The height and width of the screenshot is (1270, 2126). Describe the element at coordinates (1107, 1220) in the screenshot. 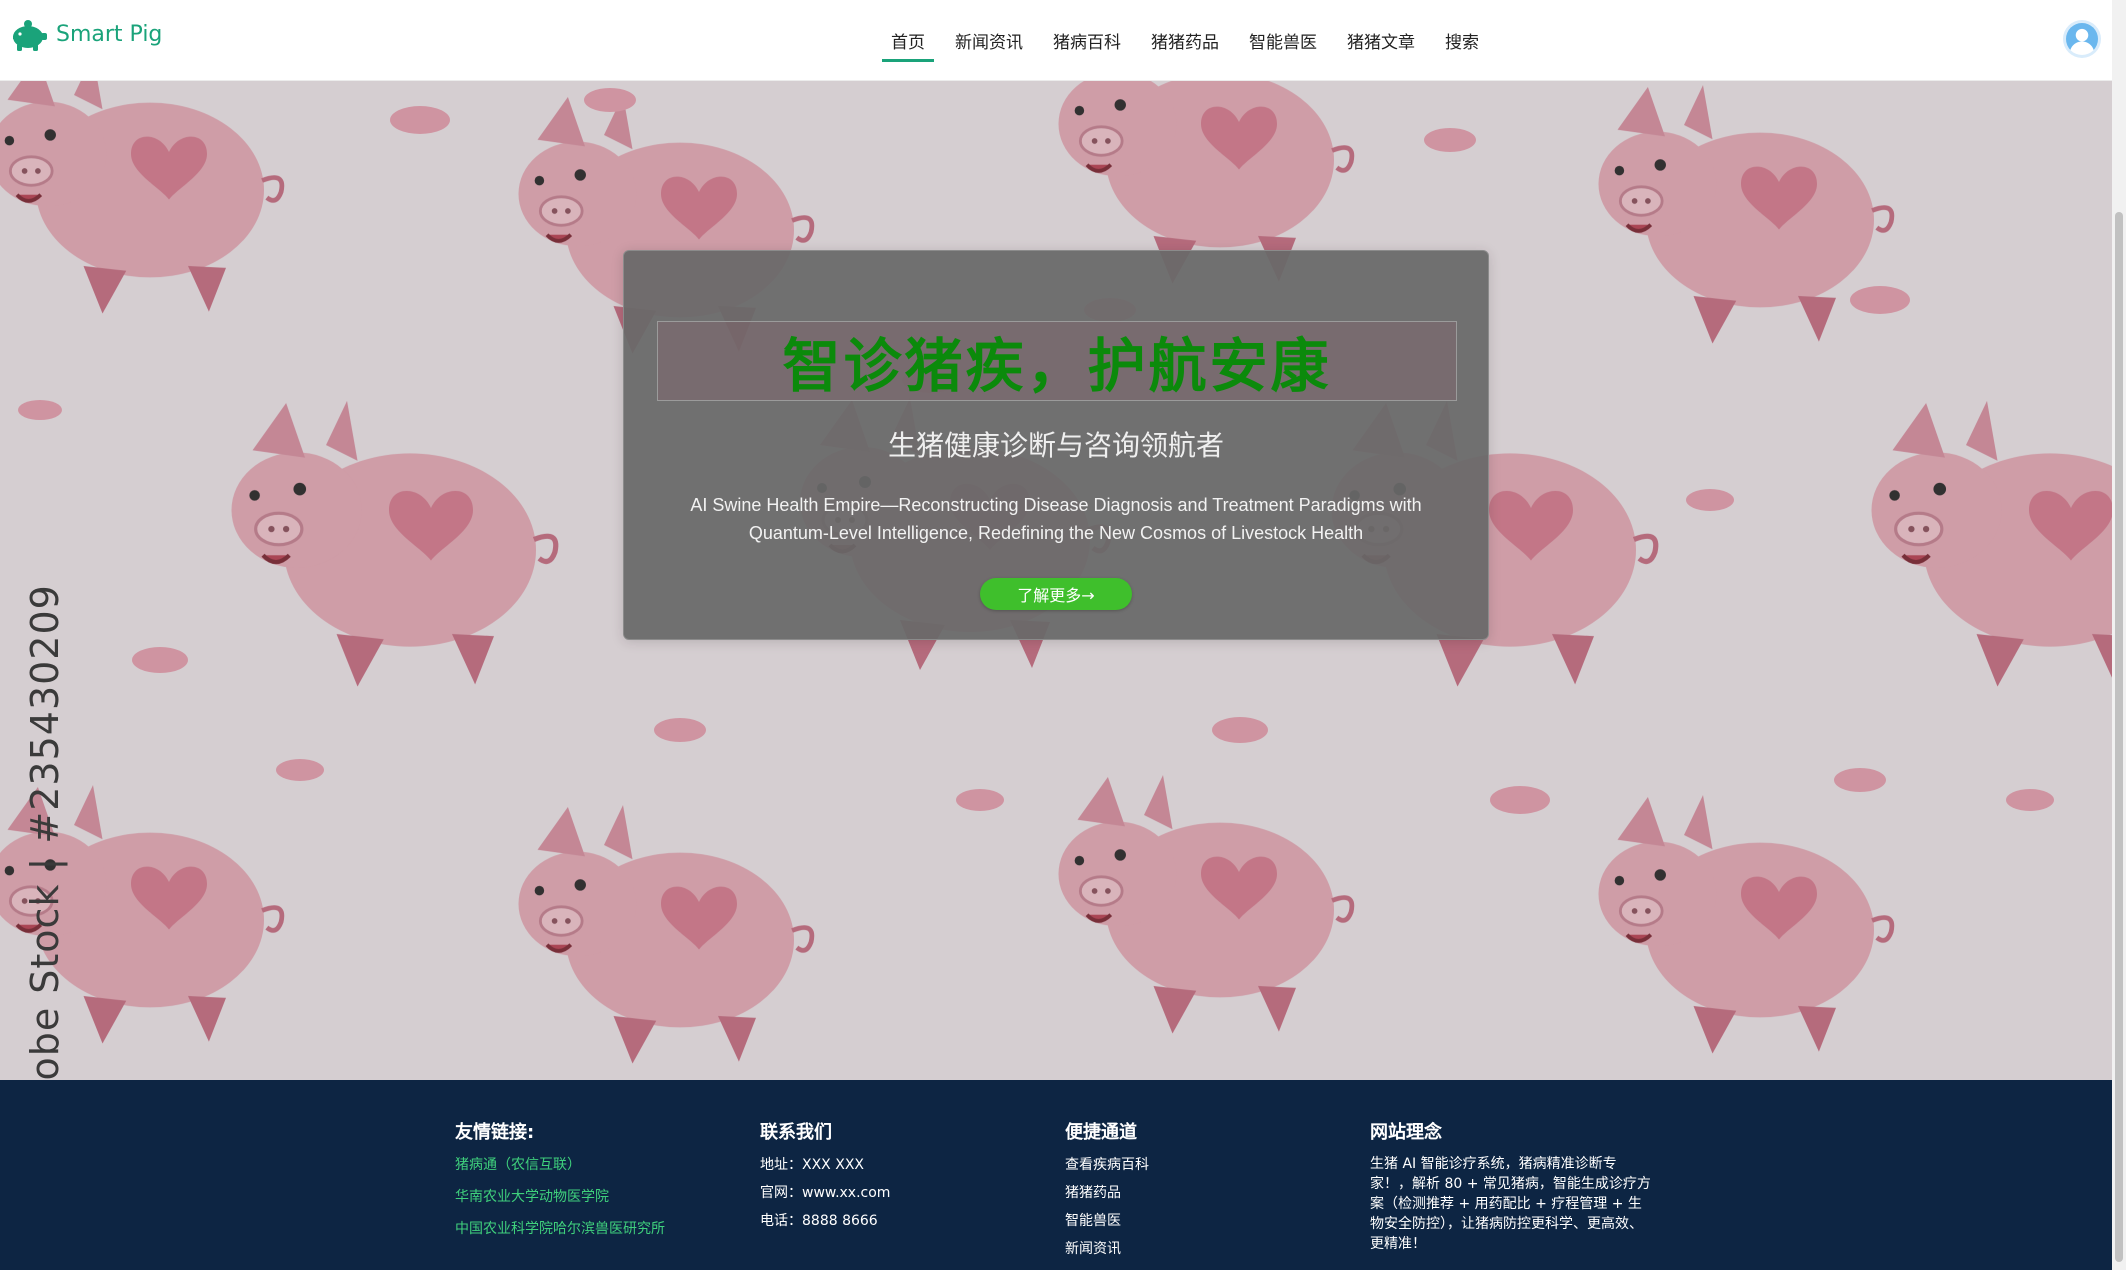

I see `footer-quick-link: 智能兽医` at that location.